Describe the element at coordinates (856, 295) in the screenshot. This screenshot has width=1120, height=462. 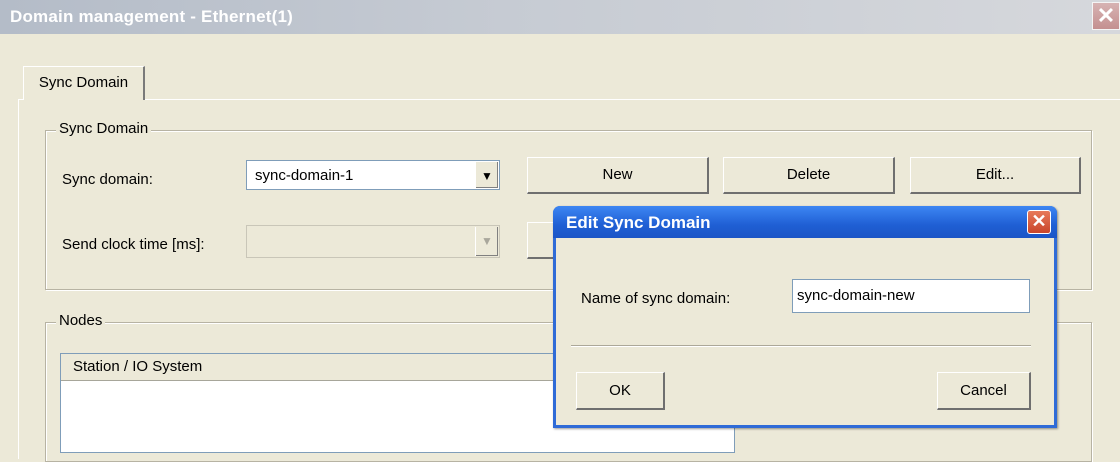
I see `sync-domain-name-value: sync-domain-new` at that location.